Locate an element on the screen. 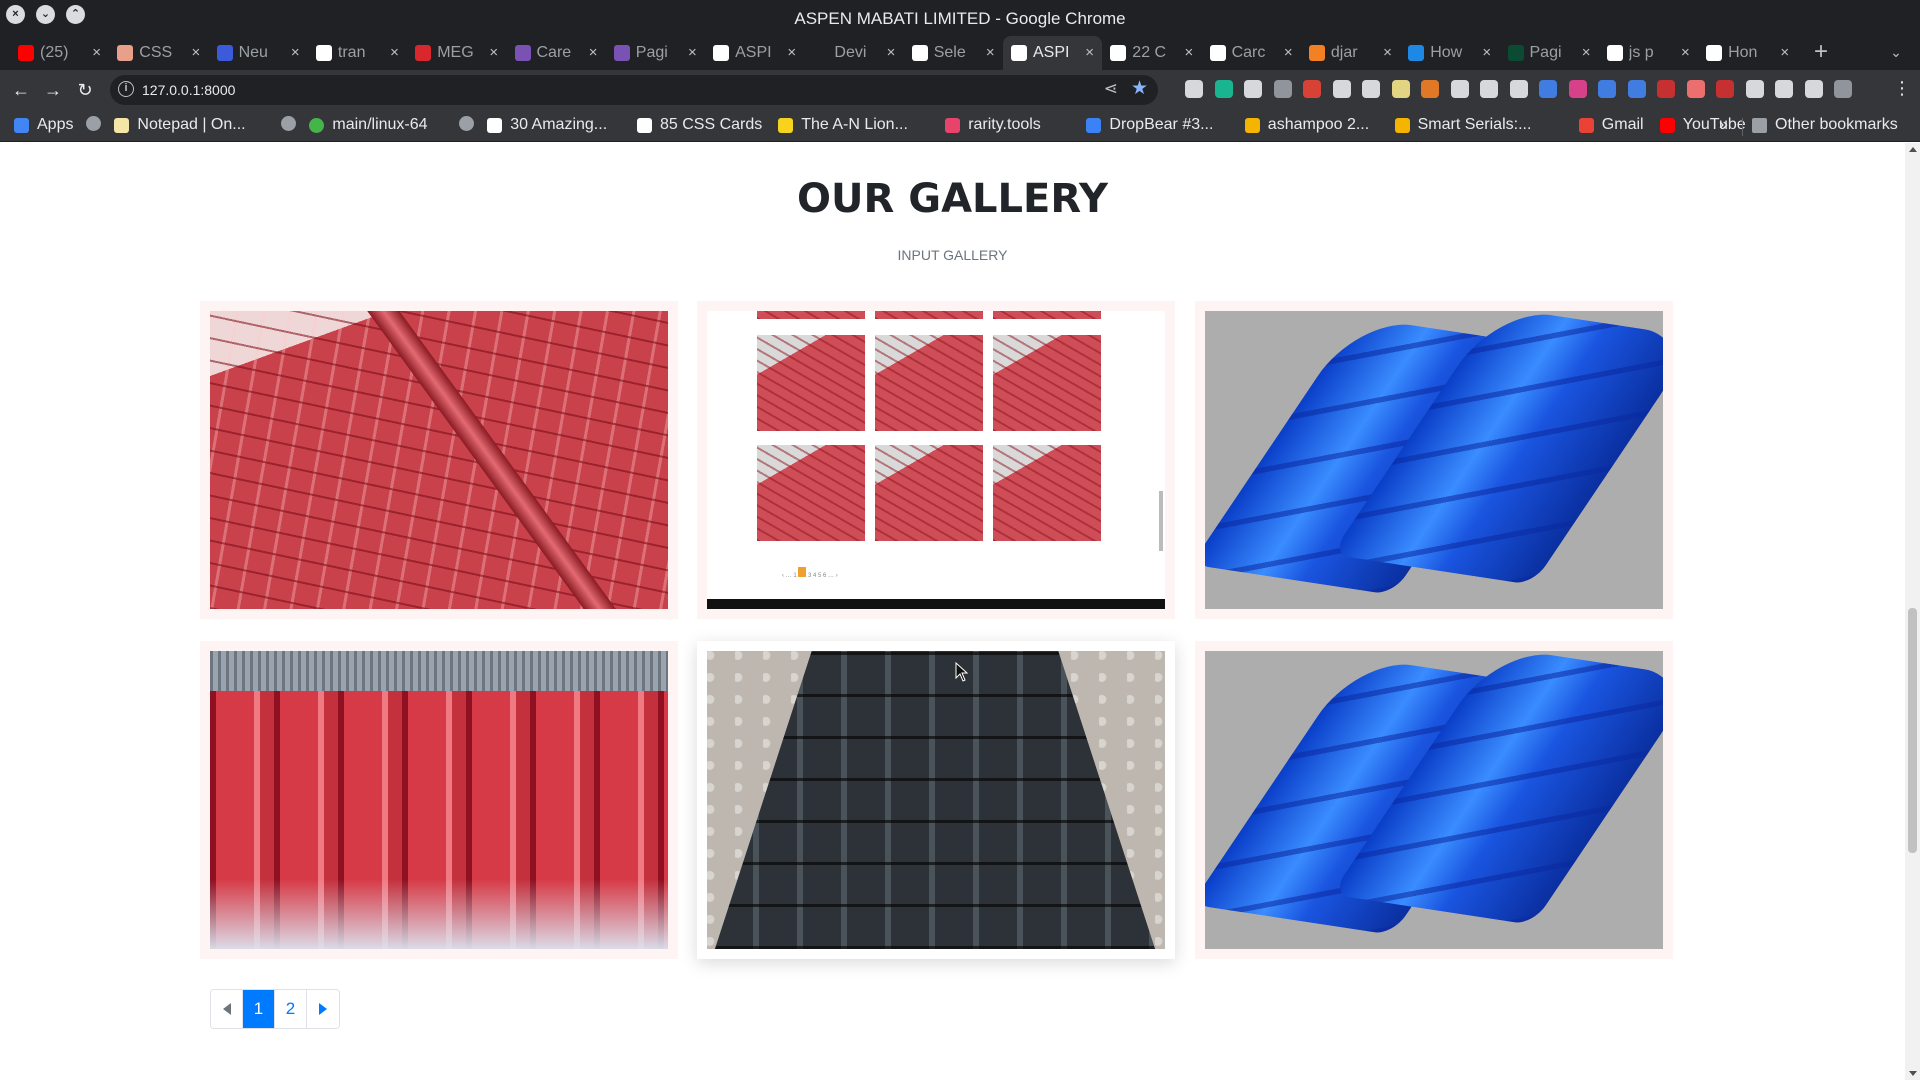 Image resolution: width=1920 pixels, height=1080 pixels. tab-14: How × is located at coordinates (1449, 53).